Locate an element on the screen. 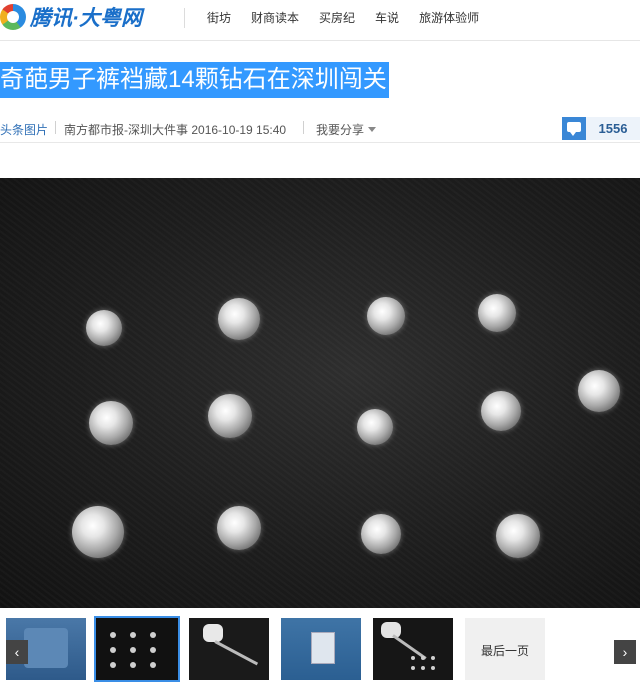 Image resolution: width=640 pixels, height=682 pixels. article-source: 南方都市报-深圳大件事 2016-10-19 15:40 is located at coordinates (175, 129).